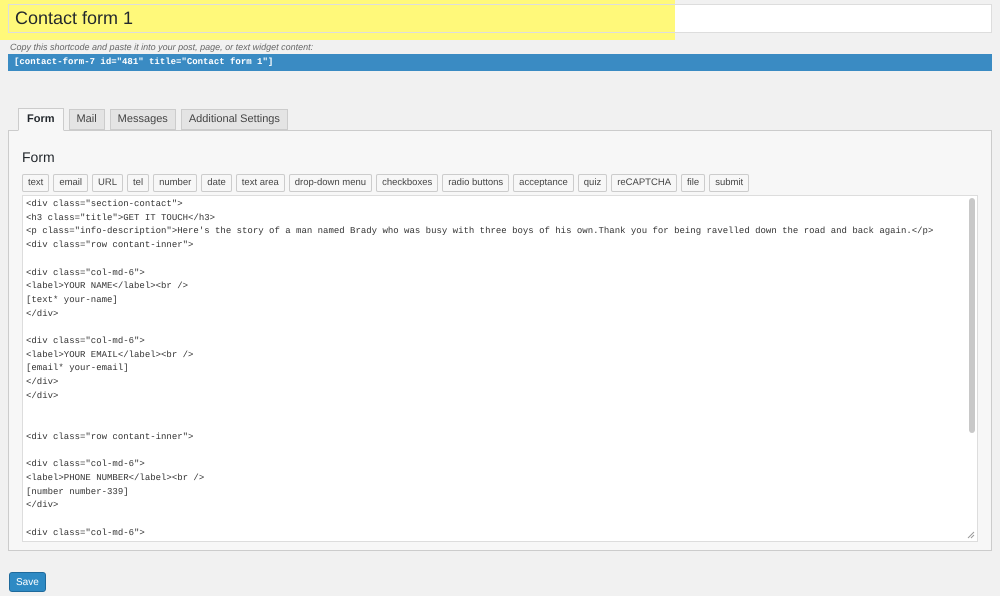 The image size is (1000, 596). I want to click on tag-button: URL, so click(108, 183).